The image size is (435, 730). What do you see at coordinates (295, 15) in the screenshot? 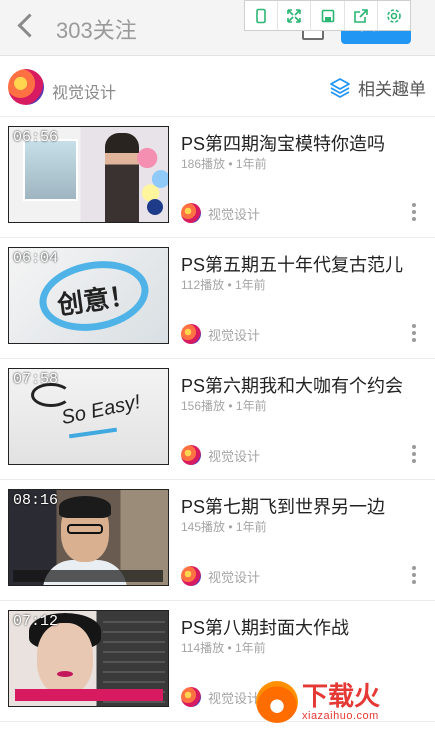
I see `fullscreen-icon` at bounding box center [295, 15].